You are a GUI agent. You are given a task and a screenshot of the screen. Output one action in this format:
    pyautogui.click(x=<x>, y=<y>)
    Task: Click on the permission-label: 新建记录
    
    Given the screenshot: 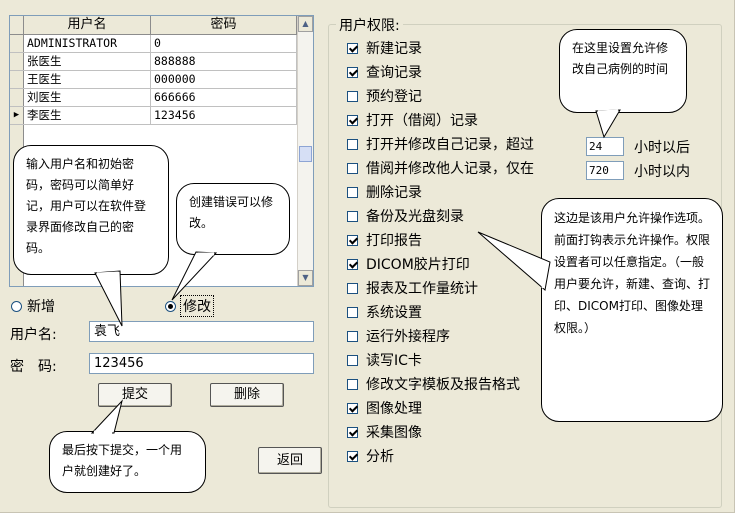 What is the action you would take?
    pyautogui.click(x=394, y=49)
    